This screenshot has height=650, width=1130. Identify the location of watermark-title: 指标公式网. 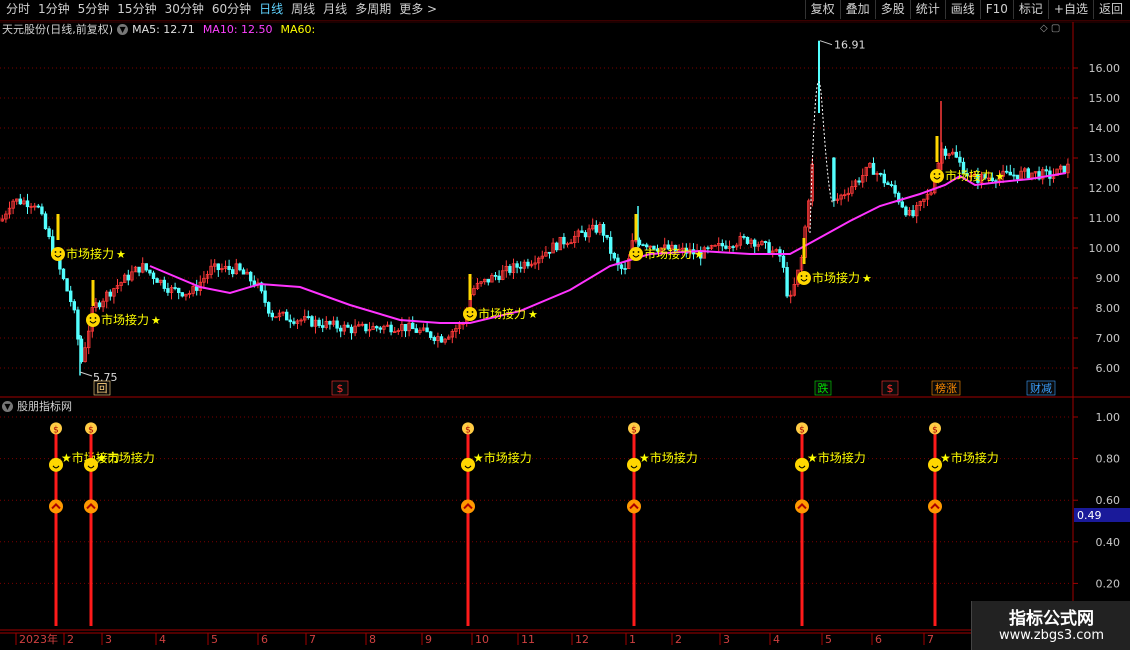
(1051, 619).